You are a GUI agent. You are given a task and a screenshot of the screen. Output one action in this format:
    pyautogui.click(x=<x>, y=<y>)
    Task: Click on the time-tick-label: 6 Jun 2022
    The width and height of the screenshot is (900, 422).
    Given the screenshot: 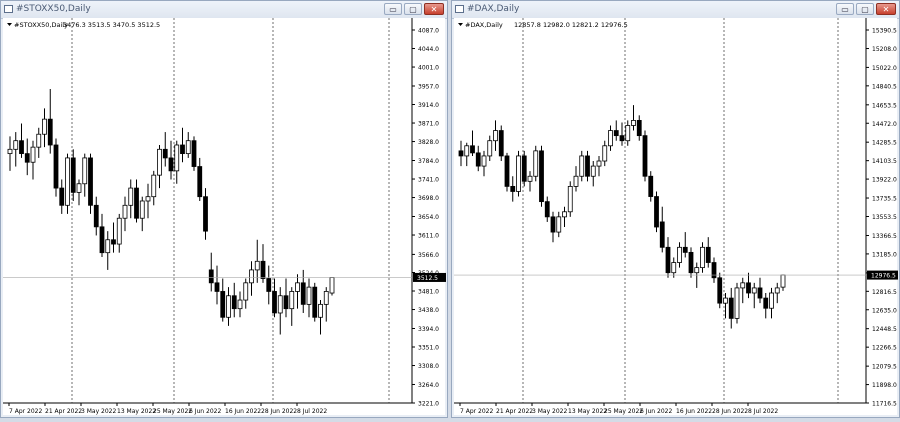 What is the action you would take?
    pyautogui.click(x=205, y=411)
    